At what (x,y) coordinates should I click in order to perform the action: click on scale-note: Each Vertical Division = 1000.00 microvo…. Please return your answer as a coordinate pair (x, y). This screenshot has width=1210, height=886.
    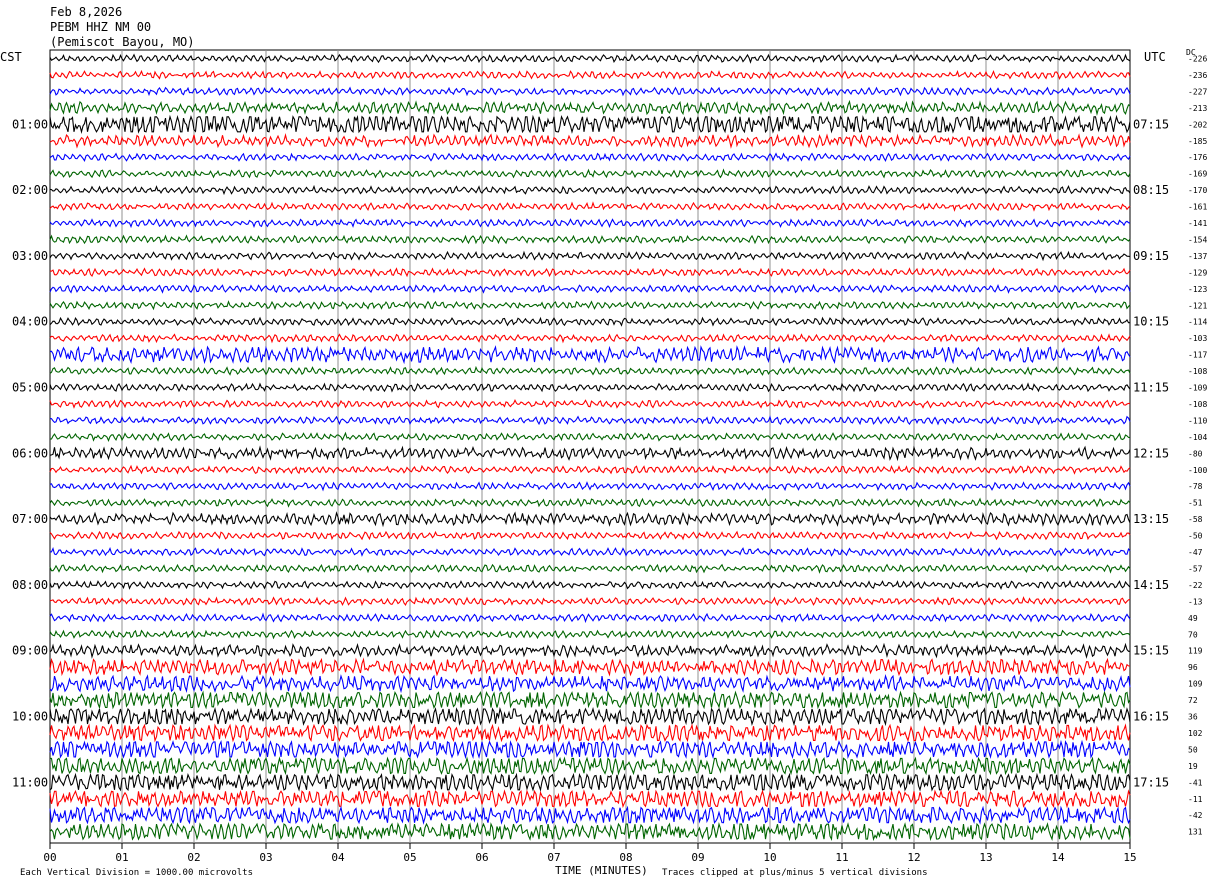
    Looking at the image, I should click on (136, 873).